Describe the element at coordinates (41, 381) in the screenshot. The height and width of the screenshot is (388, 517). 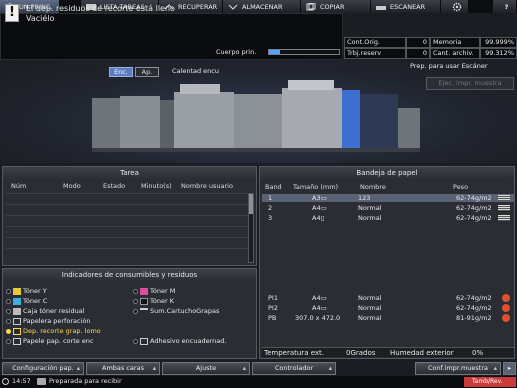
I see `printer-icon` at that location.